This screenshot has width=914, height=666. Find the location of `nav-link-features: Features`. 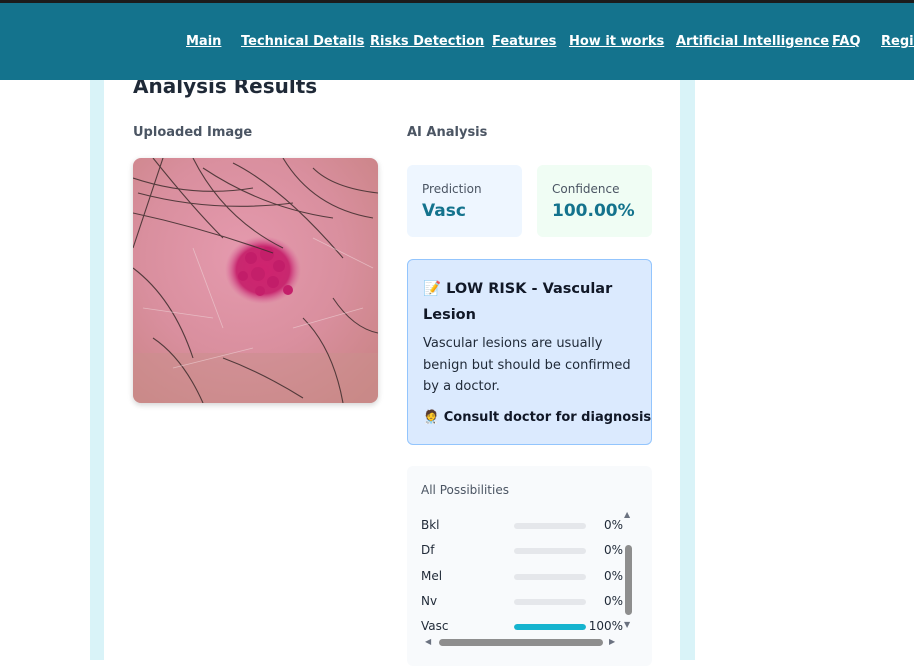

nav-link-features: Features is located at coordinates (524, 41).